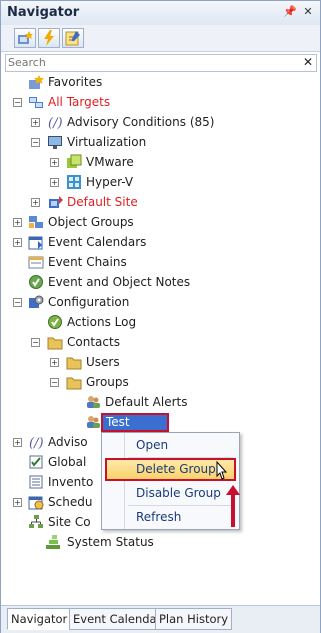  What do you see at coordinates (308, 12) in the screenshot?
I see `close-icon: ✕` at bounding box center [308, 12].